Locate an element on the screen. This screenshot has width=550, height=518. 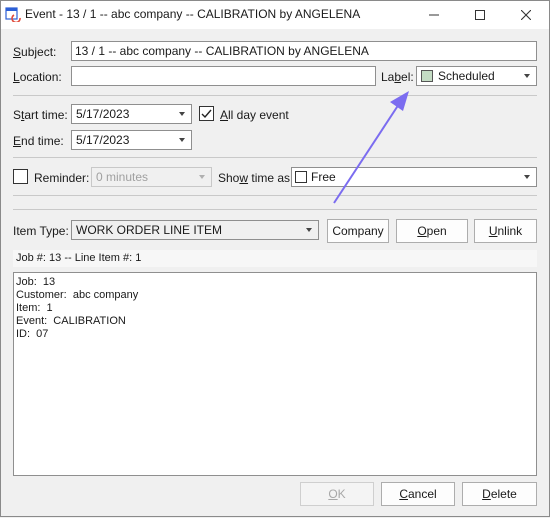
calendar-app-icon is located at coordinates (13, 14).